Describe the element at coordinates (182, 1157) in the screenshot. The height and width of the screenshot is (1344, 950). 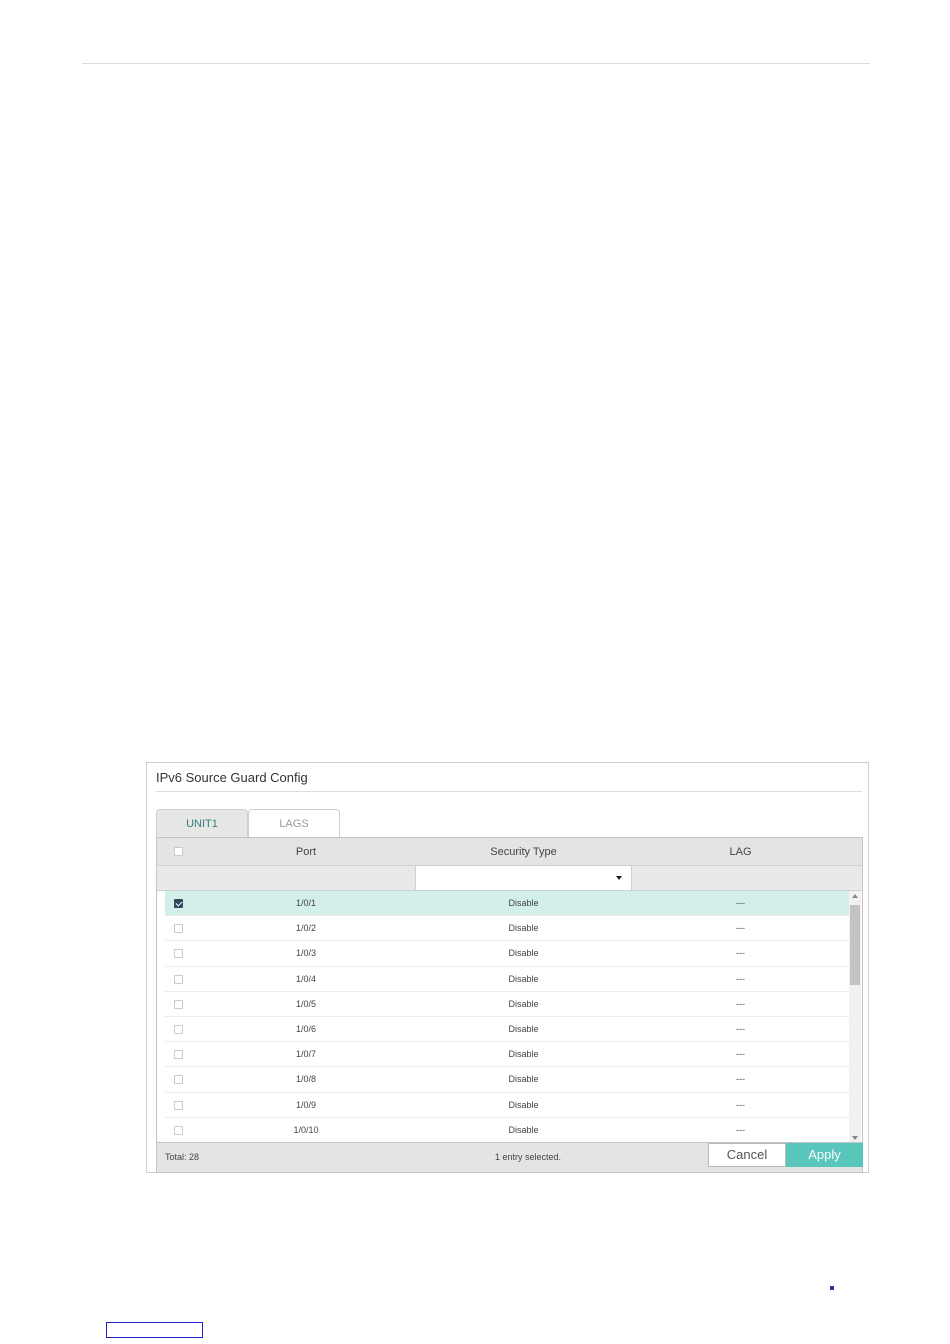
I see `total-count: Total: 28` at that location.